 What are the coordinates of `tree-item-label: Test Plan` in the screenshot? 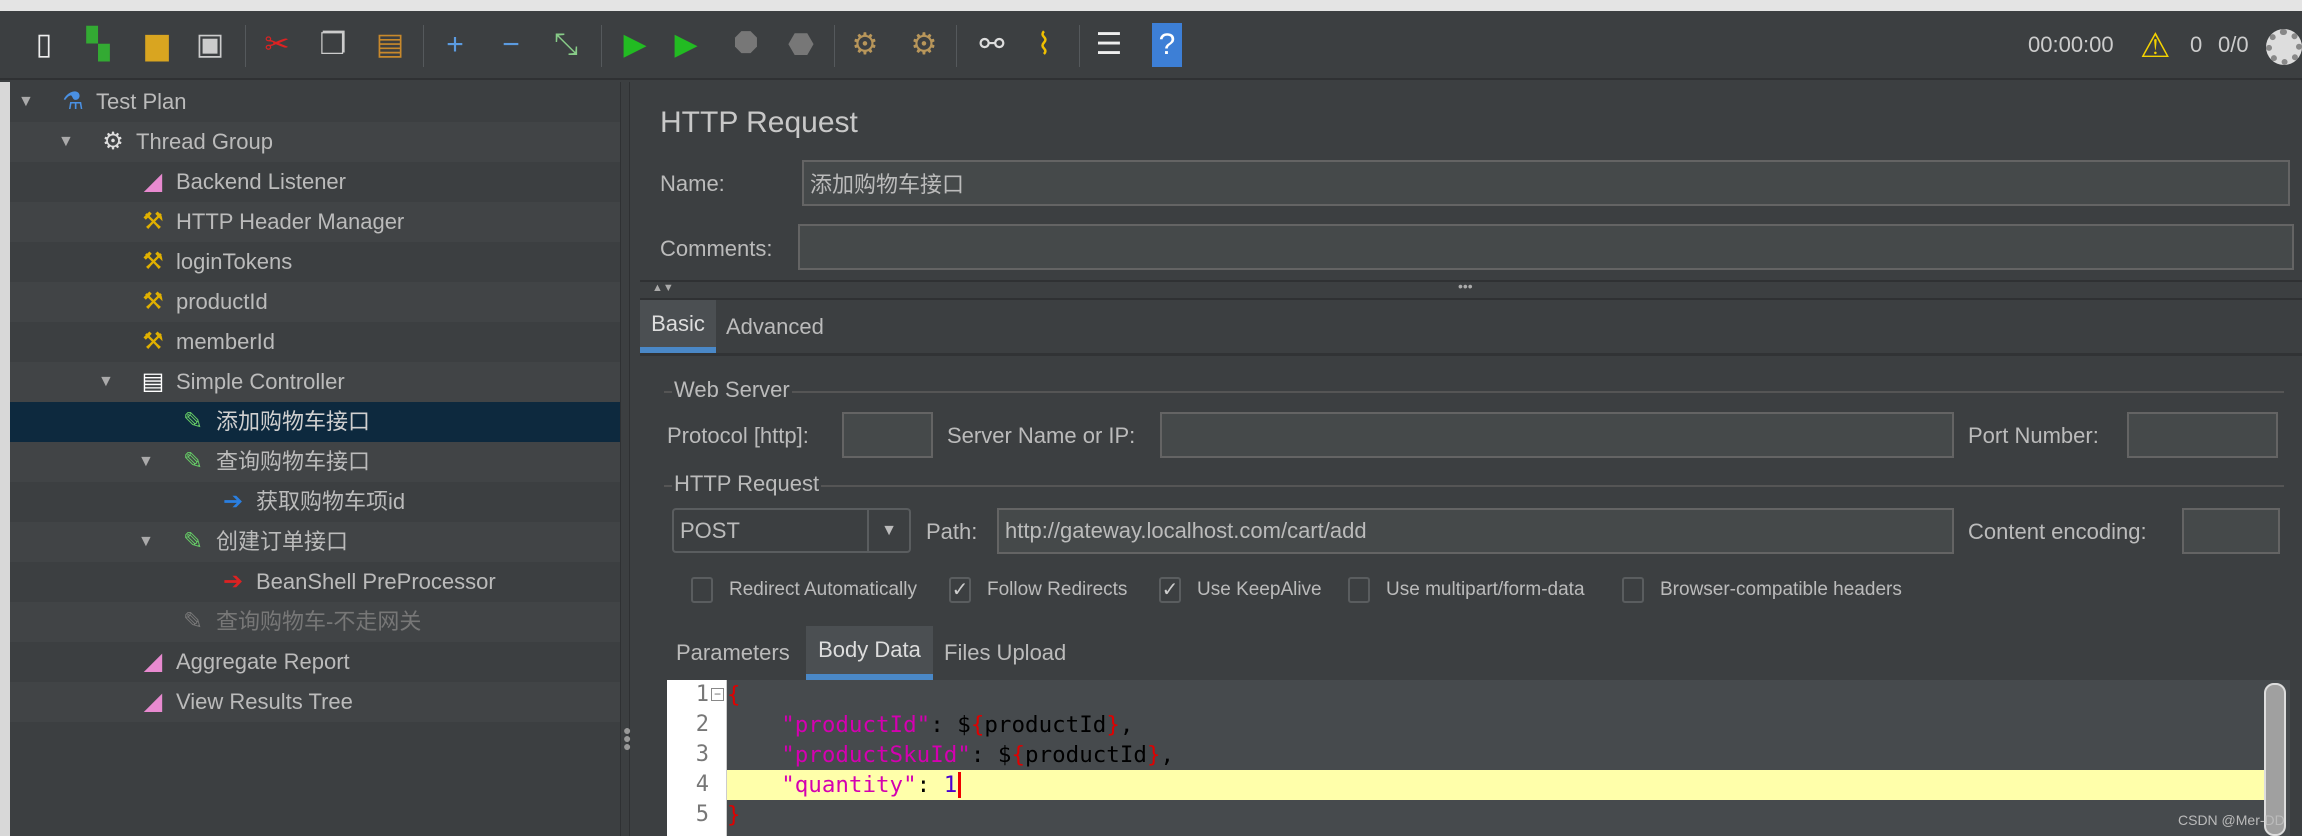 It's located at (141, 101).